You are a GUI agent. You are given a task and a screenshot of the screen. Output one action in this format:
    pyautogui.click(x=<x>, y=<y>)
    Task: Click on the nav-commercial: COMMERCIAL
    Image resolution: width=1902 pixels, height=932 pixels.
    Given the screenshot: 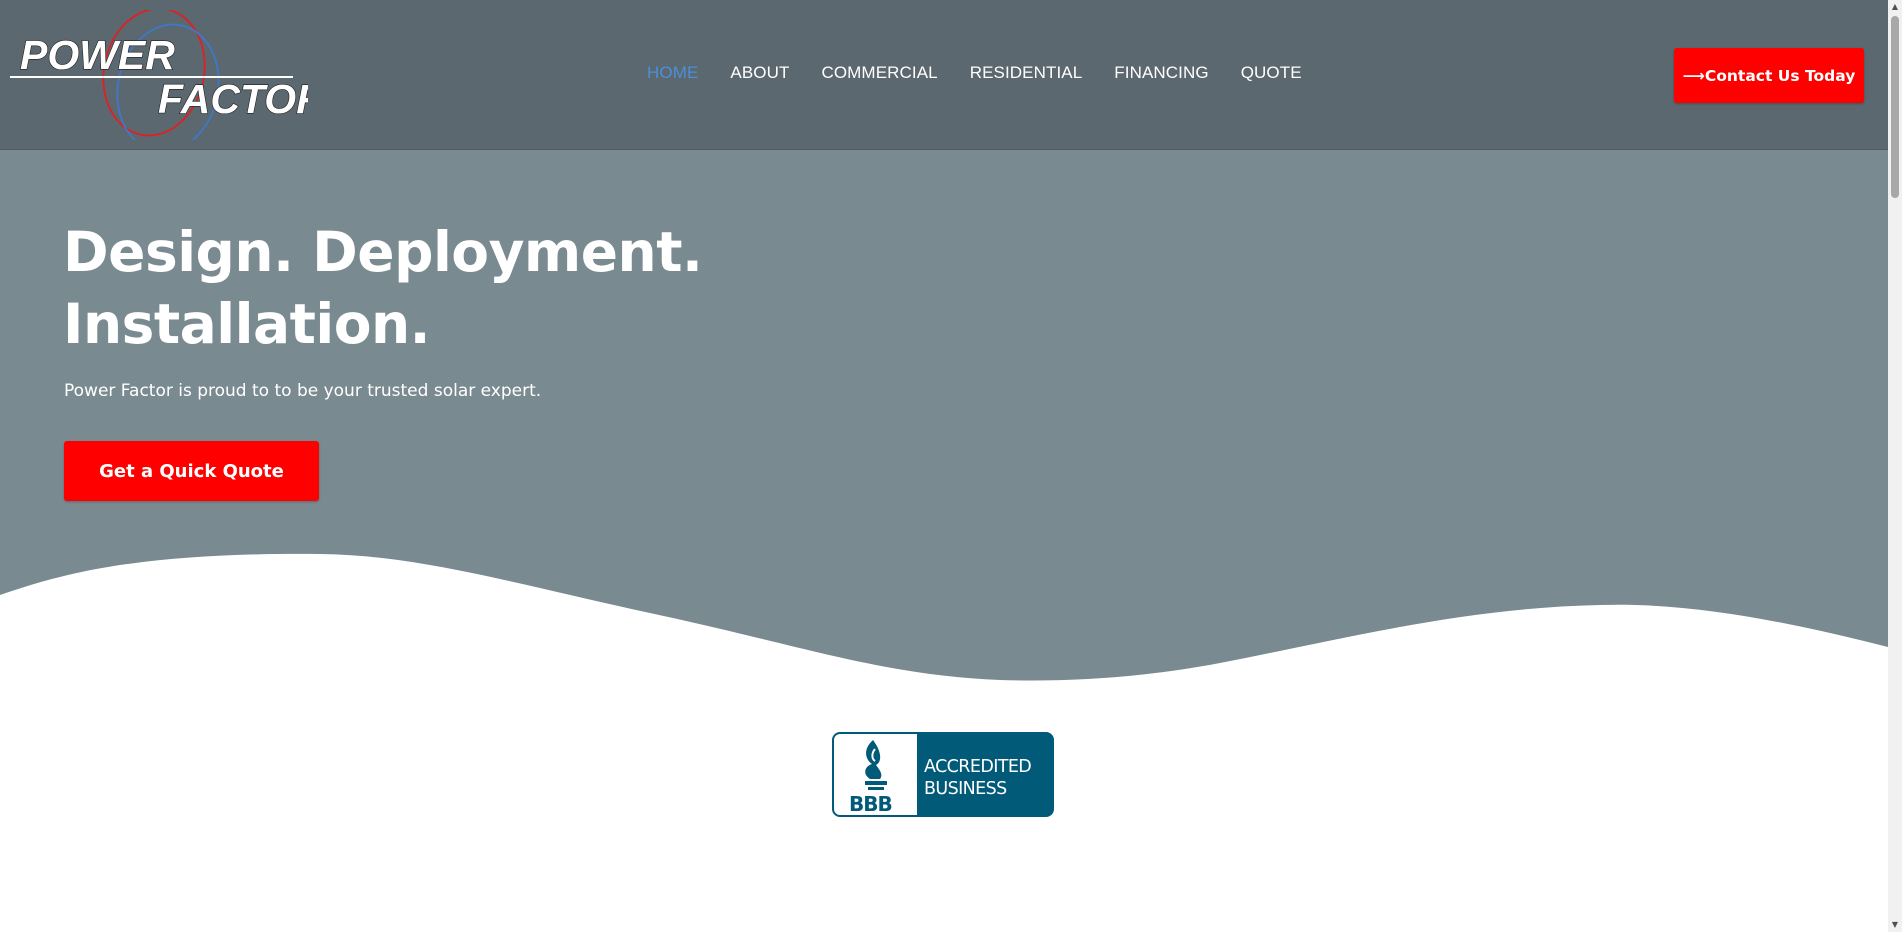 What is the action you would take?
    pyautogui.click(x=879, y=73)
    